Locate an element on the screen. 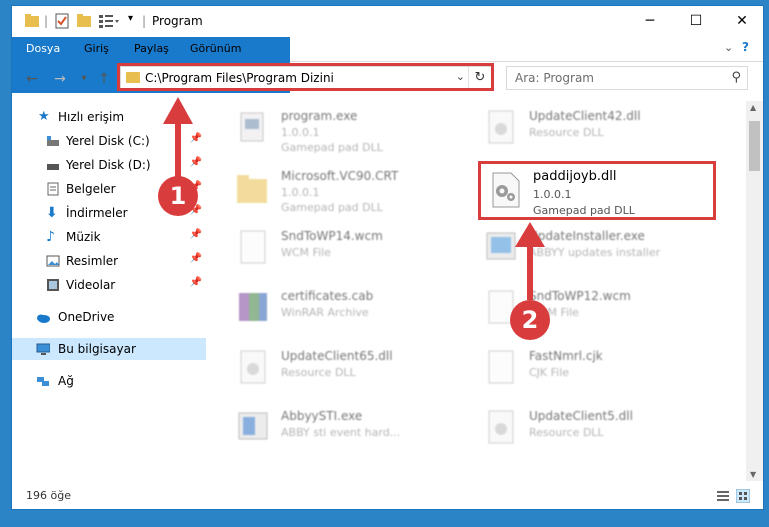 The width and height of the screenshot is (769, 527). arrow-2-head is located at coordinates (530, 234).